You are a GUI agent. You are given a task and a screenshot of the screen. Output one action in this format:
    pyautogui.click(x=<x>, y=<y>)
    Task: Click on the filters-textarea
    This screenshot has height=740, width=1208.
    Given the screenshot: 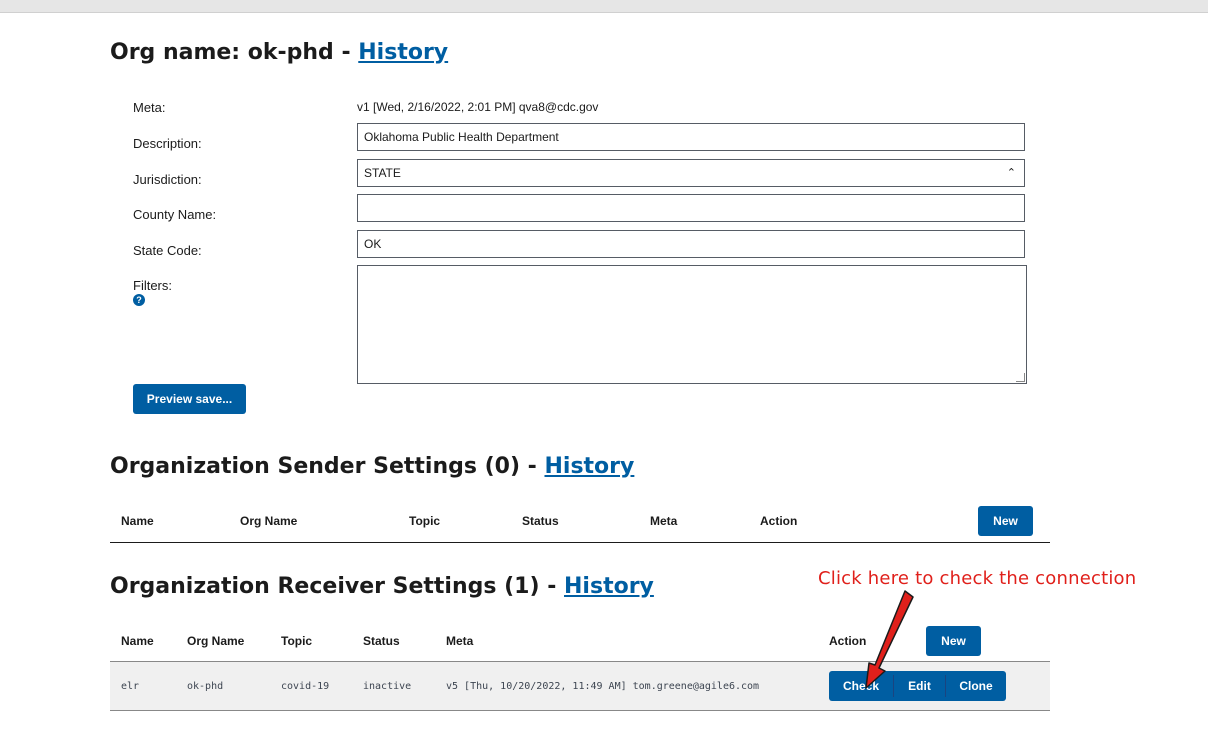 What is the action you would take?
    pyautogui.click(x=692, y=324)
    